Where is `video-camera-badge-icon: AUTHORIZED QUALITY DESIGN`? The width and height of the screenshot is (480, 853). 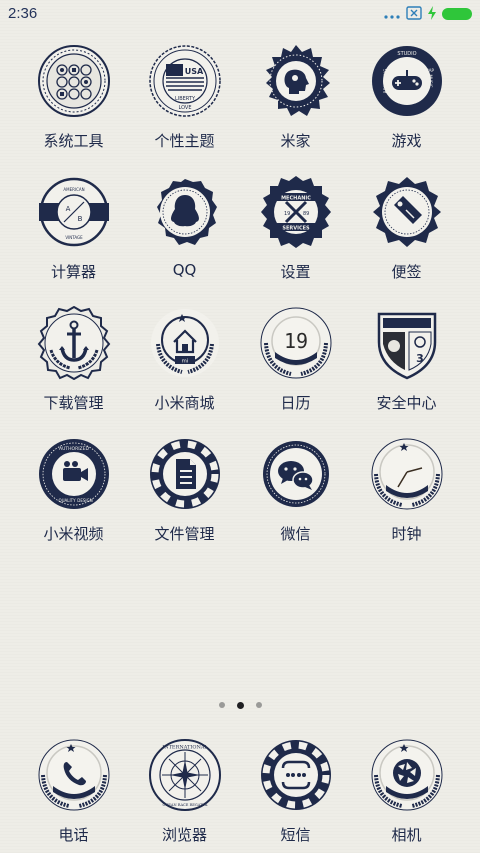 video-camera-badge-icon: AUTHORIZED QUALITY DESIGN is located at coordinates (73, 474).